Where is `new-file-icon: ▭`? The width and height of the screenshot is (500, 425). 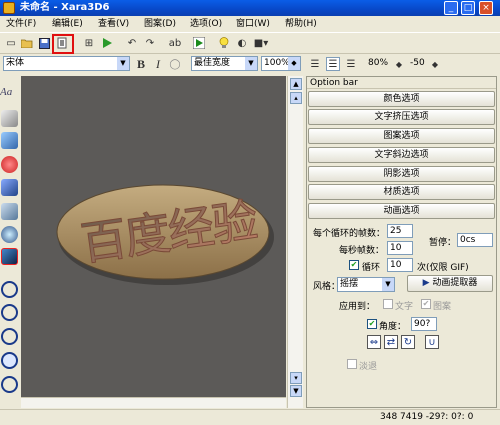
new-file-icon: ▭ is located at coordinates (11, 43).